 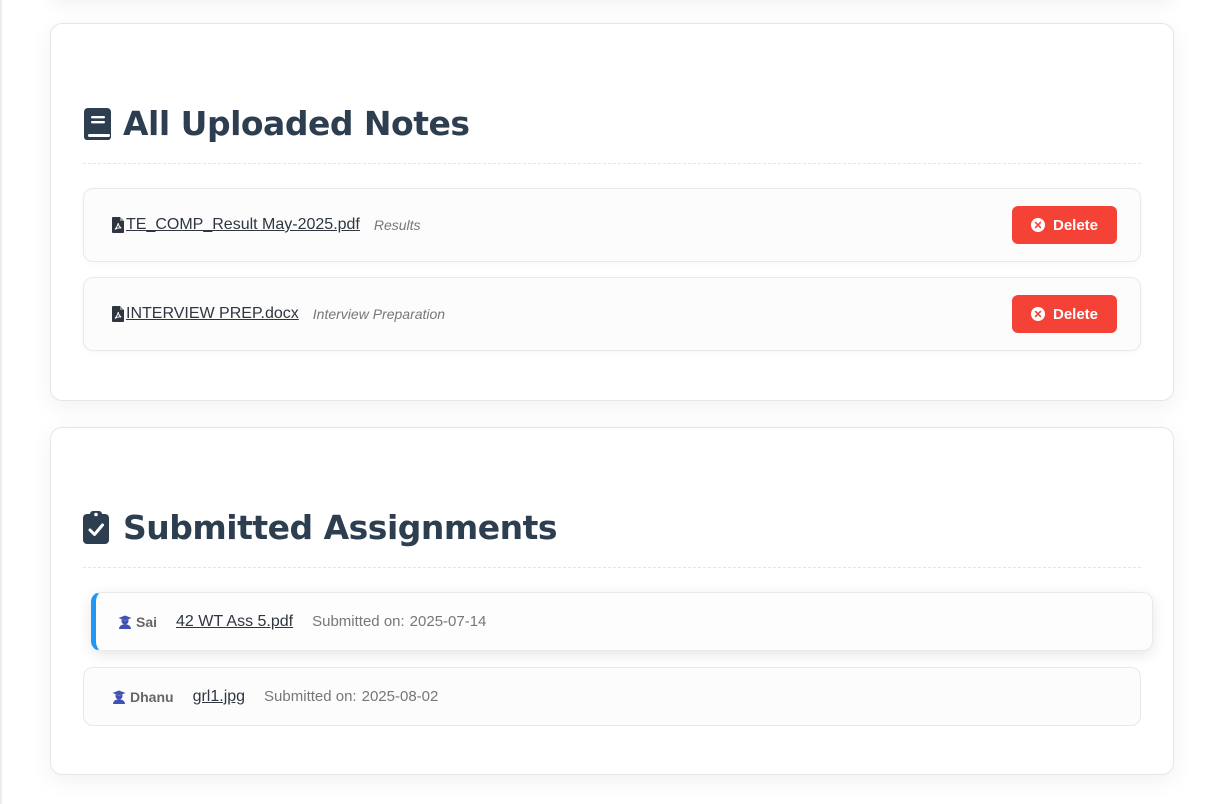 I want to click on note-file-name: INTERVIEW PREP.docx, so click(x=212, y=313).